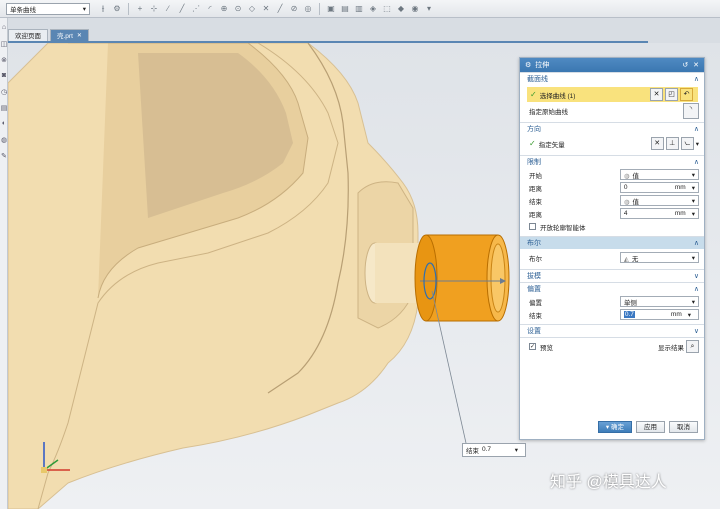 The height and width of the screenshot is (509, 720). Describe the element at coordinates (4, 61) in the screenshot. I see `constraint-navigator-icon: ⊗` at that location.